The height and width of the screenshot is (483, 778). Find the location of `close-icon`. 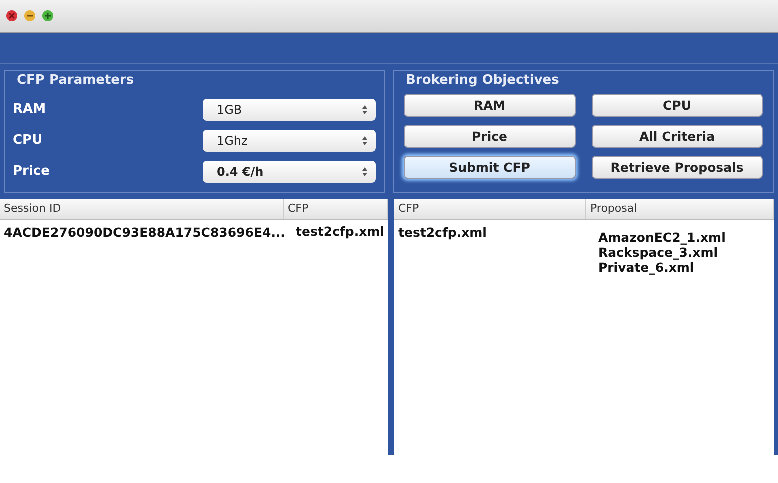

close-icon is located at coordinates (12, 16).